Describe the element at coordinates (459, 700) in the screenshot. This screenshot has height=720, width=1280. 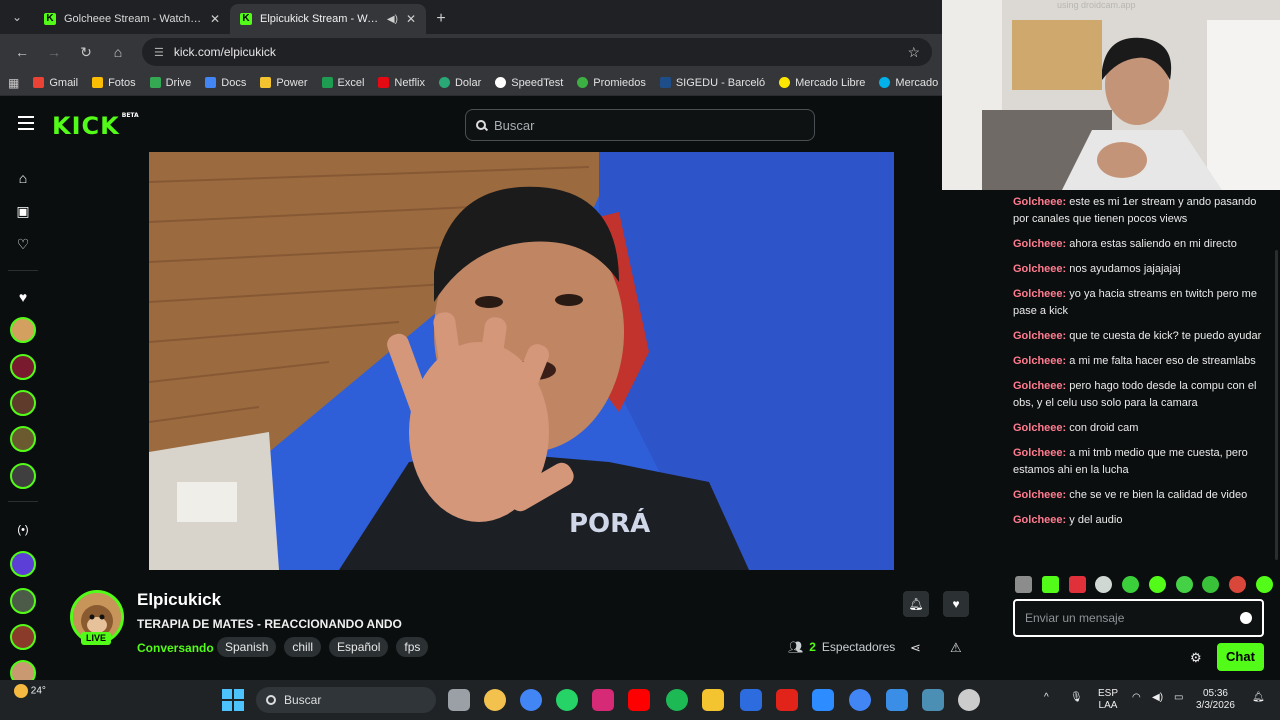
I see `task-view-icon` at that location.